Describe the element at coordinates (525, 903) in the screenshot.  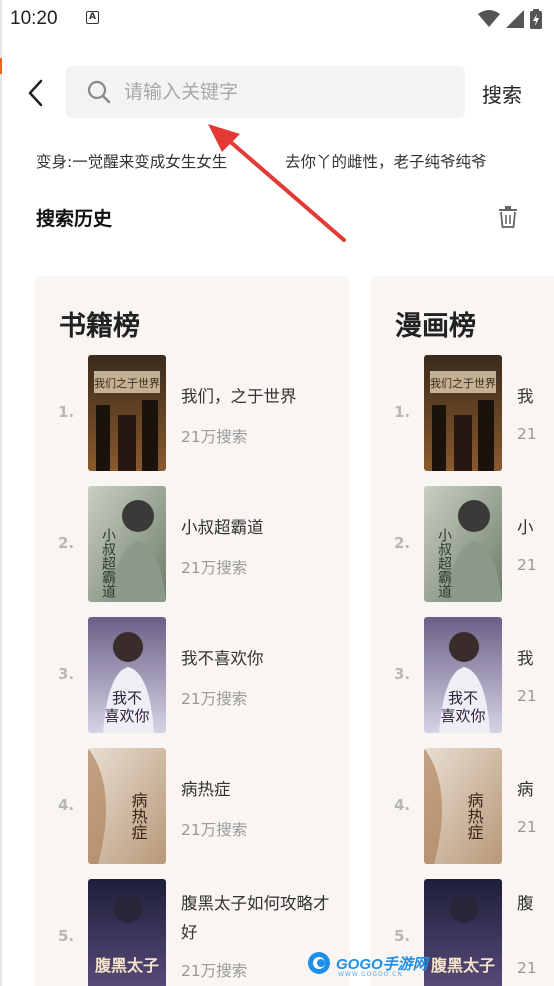
I see `item-title: 腹` at that location.